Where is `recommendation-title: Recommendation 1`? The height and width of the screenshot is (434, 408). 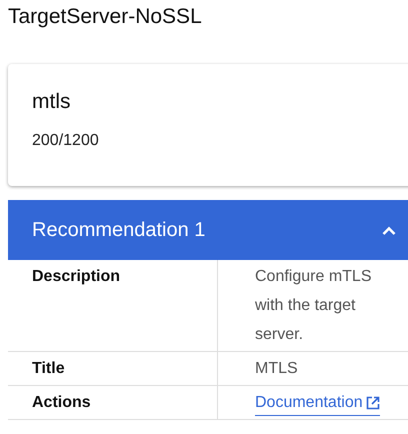
recommendation-title: Recommendation 1 is located at coordinates (119, 230).